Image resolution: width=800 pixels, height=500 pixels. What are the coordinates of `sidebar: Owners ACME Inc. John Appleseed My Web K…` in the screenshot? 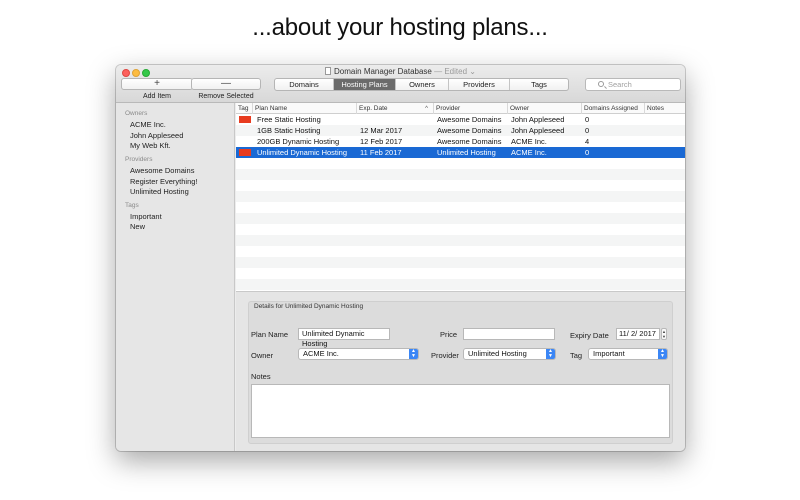 It's located at (175, 277).